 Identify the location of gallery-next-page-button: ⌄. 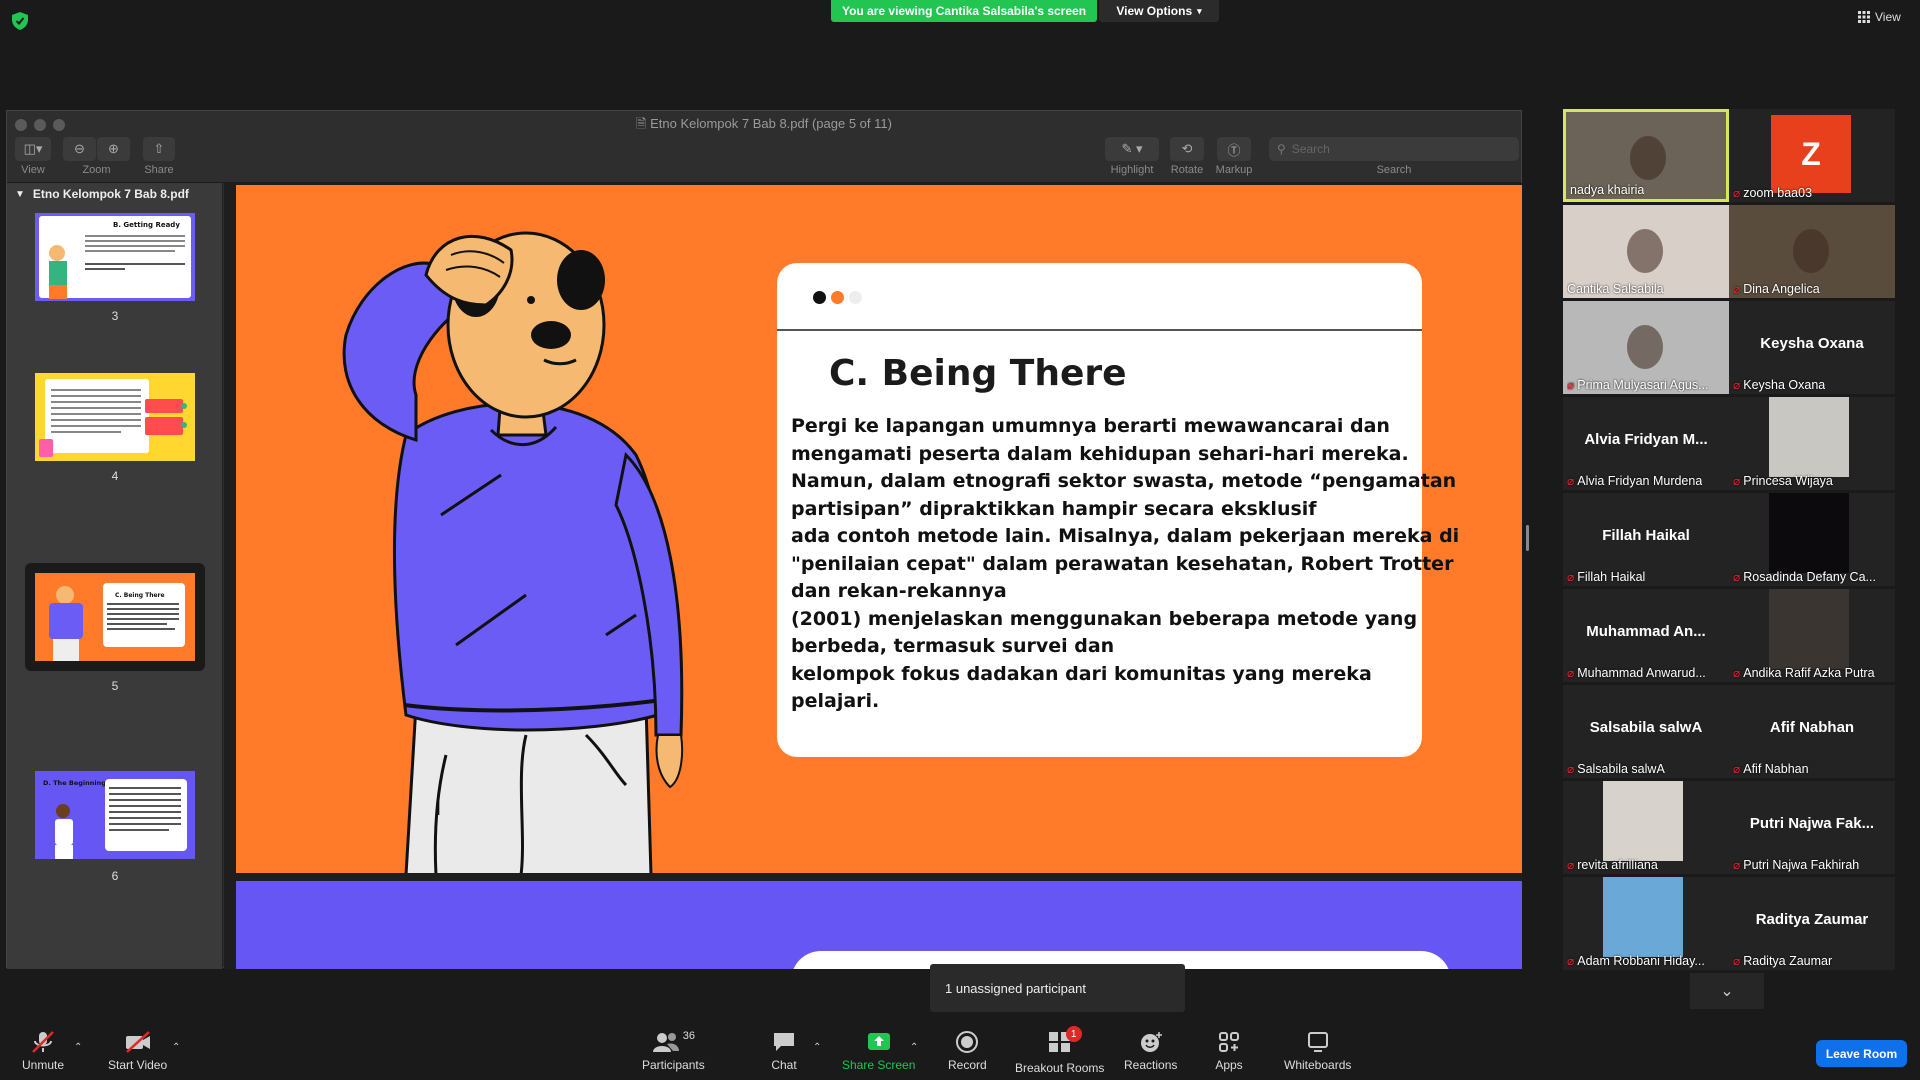
(1727, 991).